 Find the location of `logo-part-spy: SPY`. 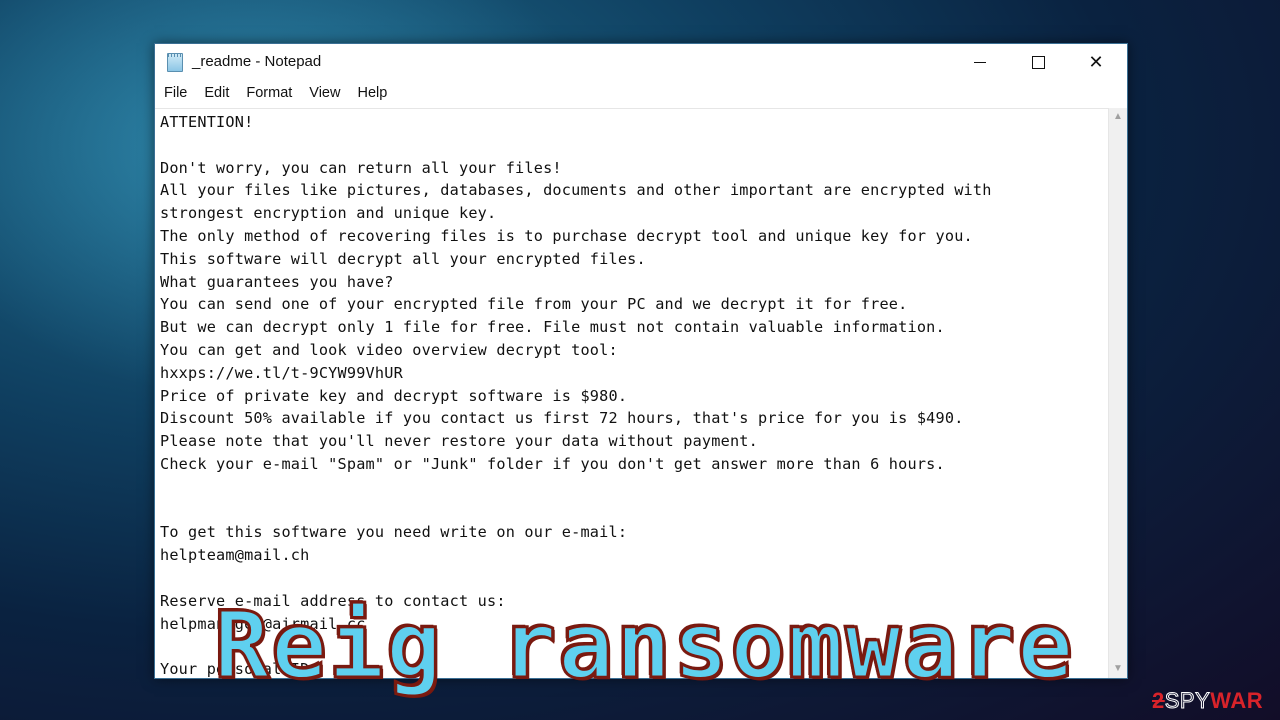

logo-part-spy: SPY is located at coordinates (1187, 701).